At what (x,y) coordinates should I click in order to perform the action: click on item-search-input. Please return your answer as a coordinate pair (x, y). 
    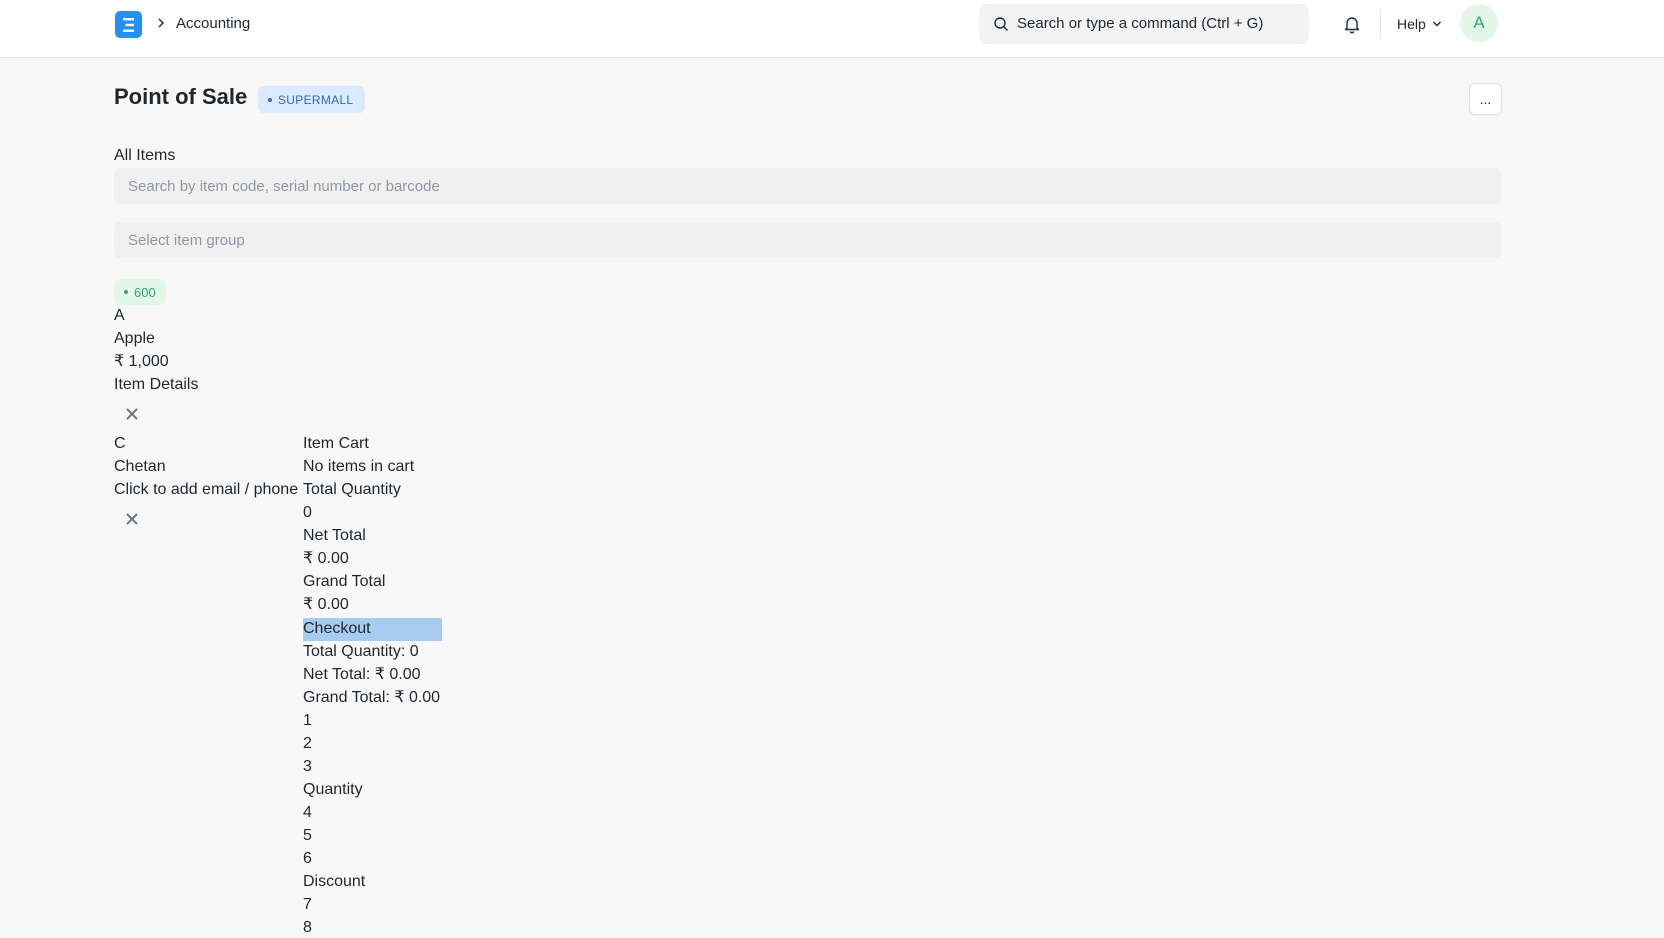
    Looking at the image, I should click on (807, 186).